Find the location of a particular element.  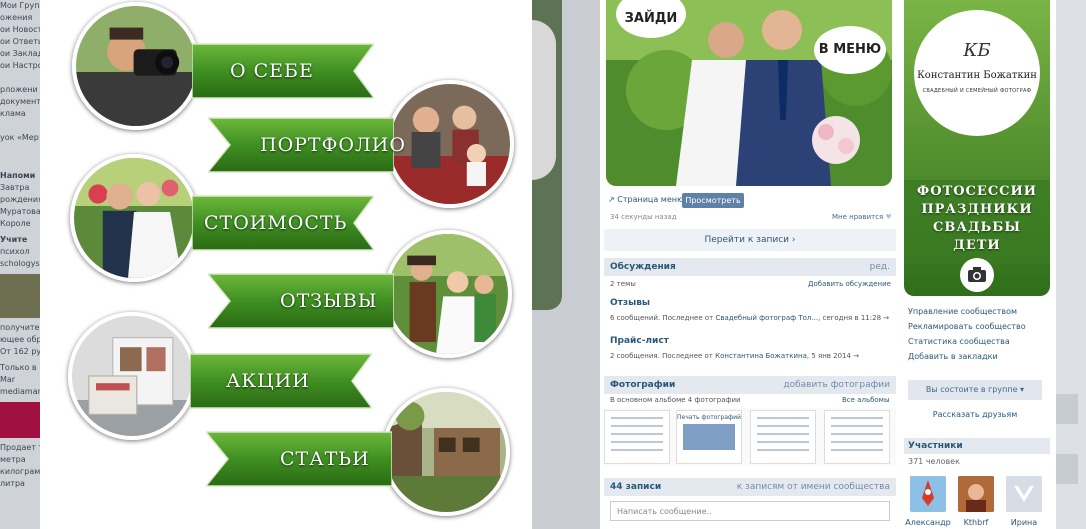

menu-item-label: ОТЗЫВЫ is located at coordinates (329, 301).